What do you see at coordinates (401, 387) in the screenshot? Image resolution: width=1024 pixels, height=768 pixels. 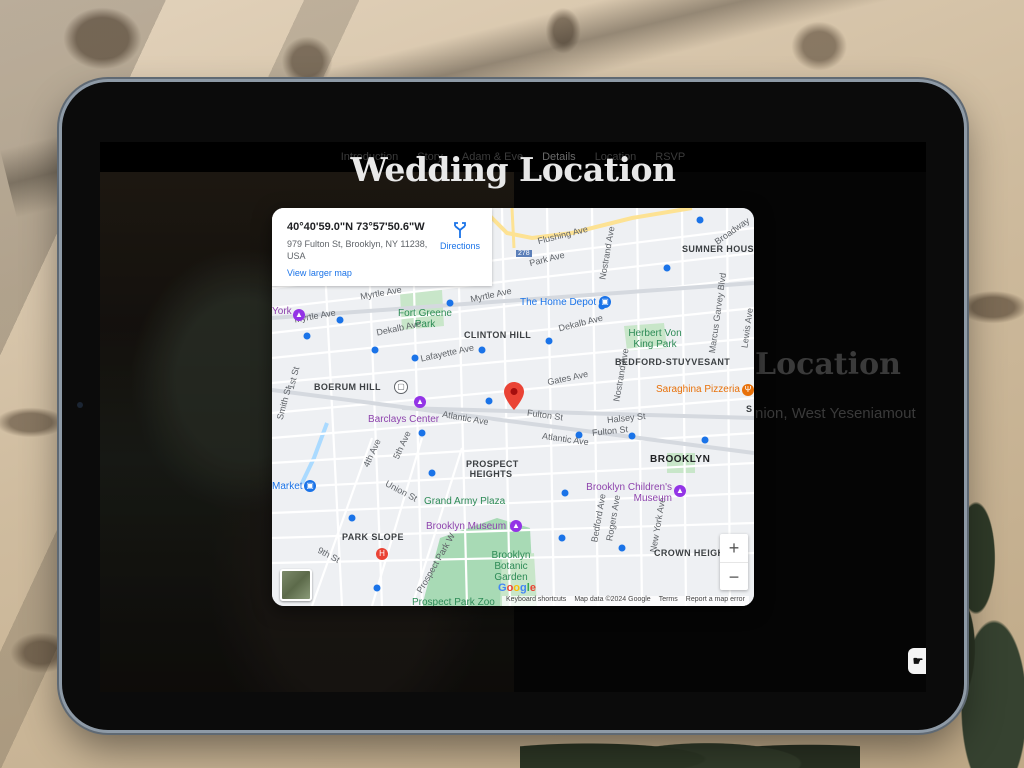 I see `transit-station-icon: ▢` at bounding box center [401, 387].